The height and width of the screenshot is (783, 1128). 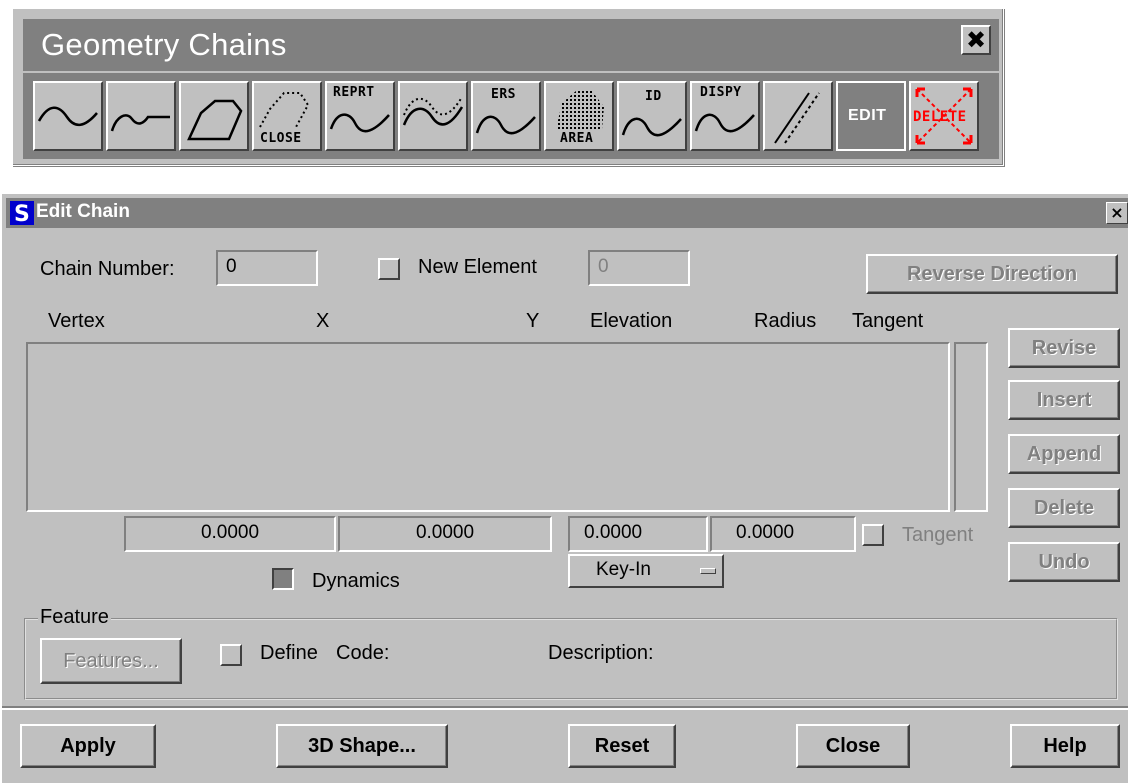 I want to click on chain-ers-tool: ERS, so click(x=506, y=116).